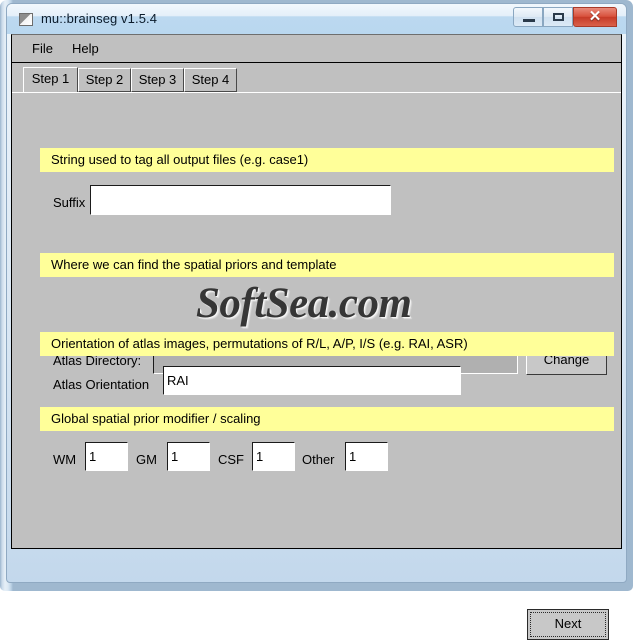 This screenshot has height=640, width=633. What do you see at coordinates (240, 200) in the screenshot?
I see `suffix-input` at bounding box center [240, 200].